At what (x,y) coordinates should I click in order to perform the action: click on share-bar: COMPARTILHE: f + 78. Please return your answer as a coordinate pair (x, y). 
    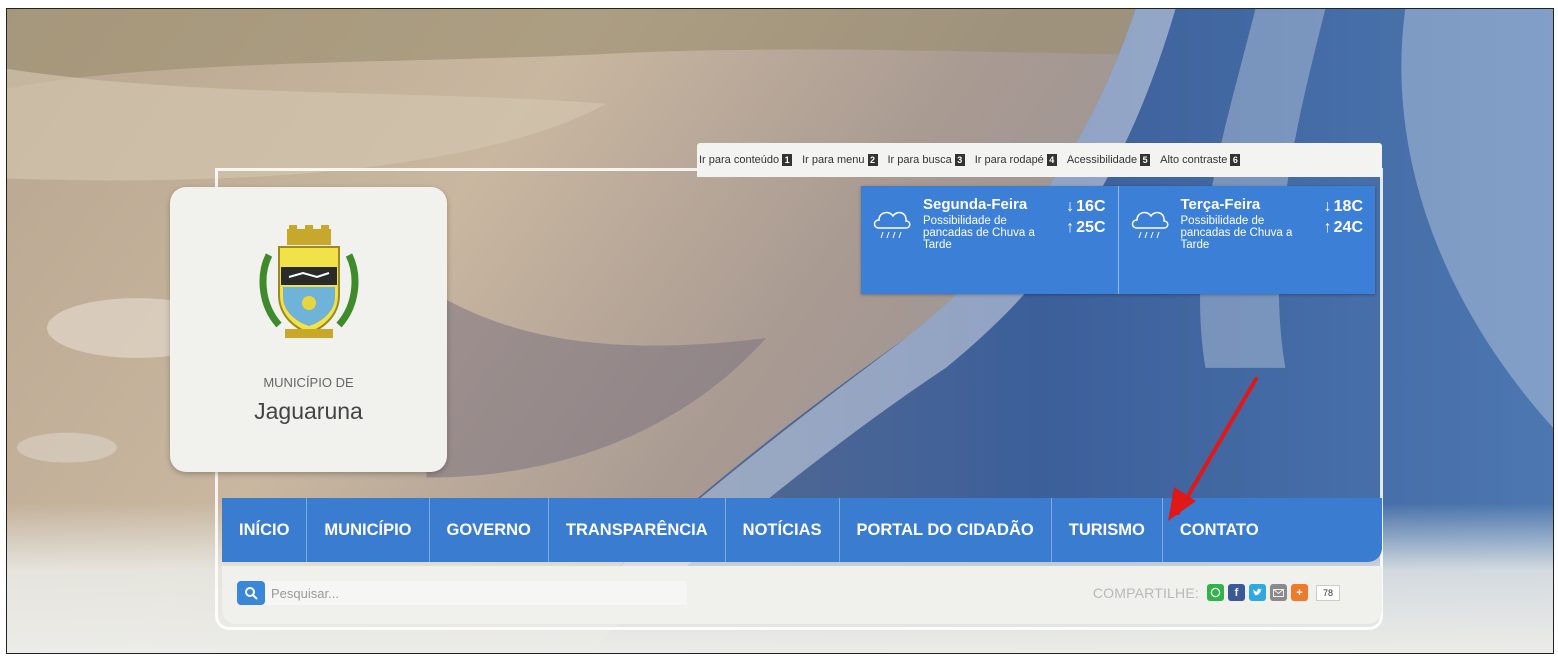
    Looking at the image, I should click on (1216, 592).